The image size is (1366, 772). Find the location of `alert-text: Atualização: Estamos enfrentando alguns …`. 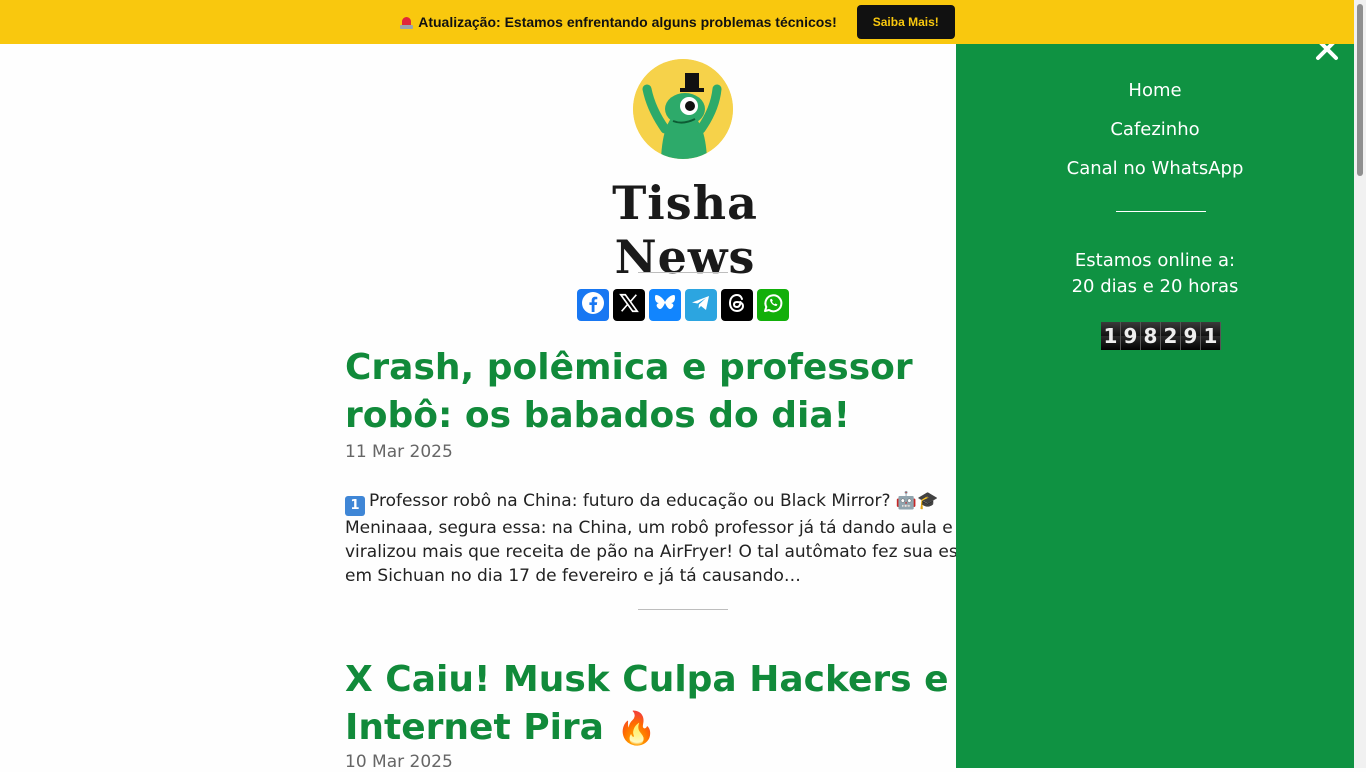

alert-text: Atualização: Estamos enfrentando alguns … is located at coordinates (627, 22).